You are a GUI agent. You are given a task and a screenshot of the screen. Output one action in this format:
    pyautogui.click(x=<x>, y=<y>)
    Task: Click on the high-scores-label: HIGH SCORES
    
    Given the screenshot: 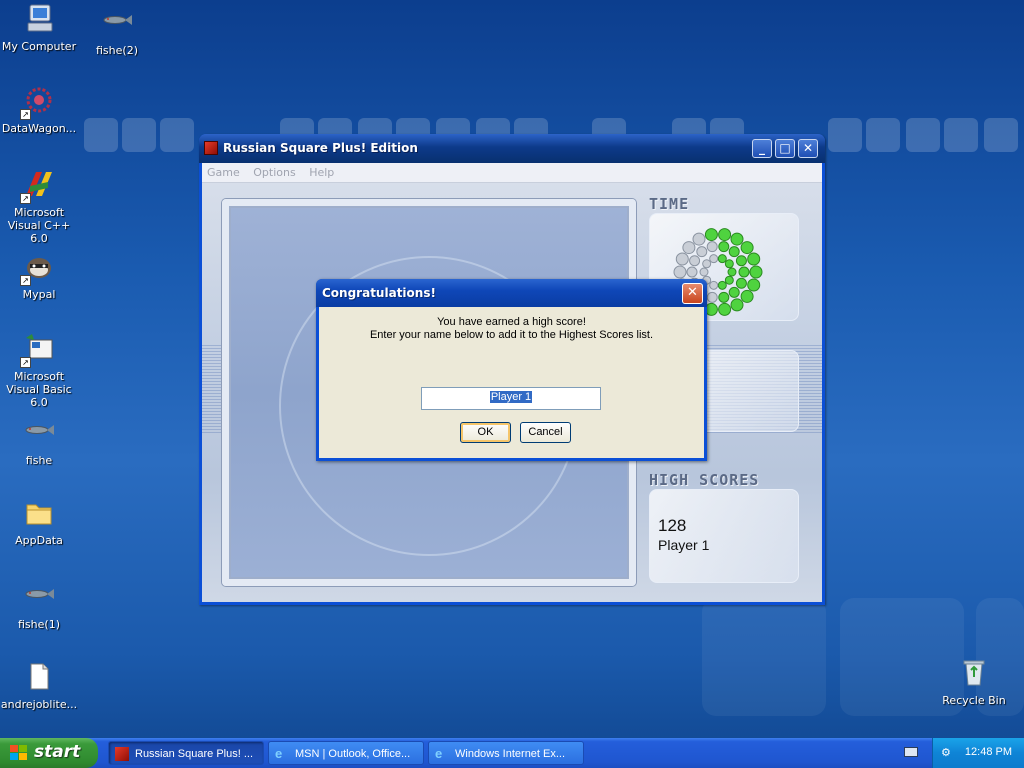 What is the action you would take?
    pyautogui.click(x=704, y=480)
    